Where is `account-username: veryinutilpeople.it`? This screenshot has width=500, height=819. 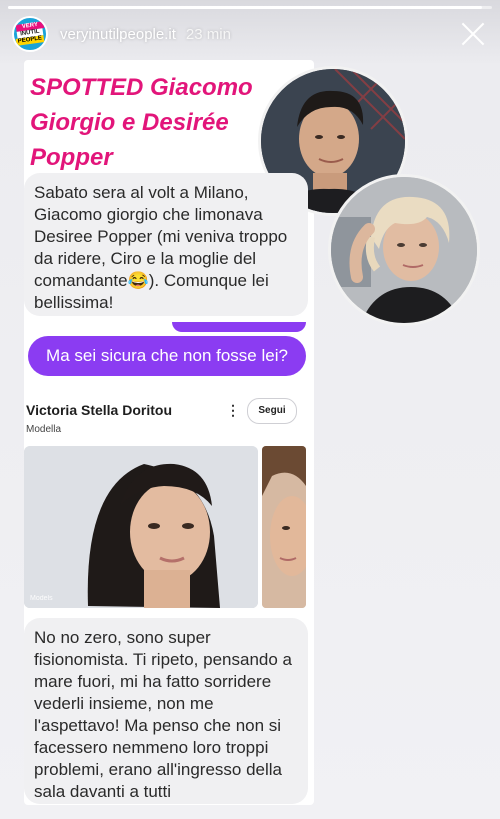 account-username: veryinutilpeople.it is located at coordinates (118, 34).